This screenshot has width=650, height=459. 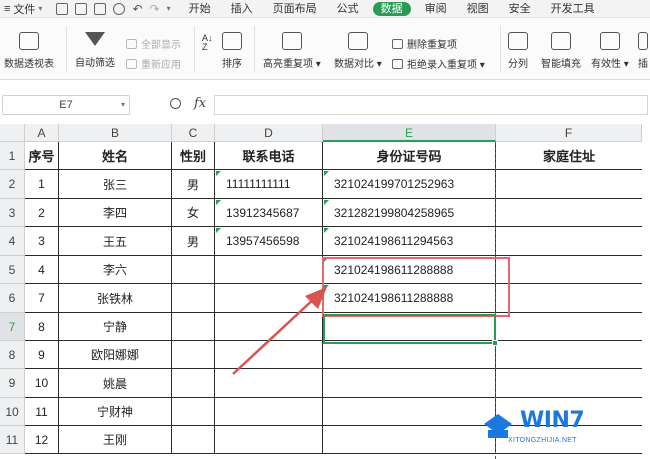 I want to click on cell-b7: 宁静, so click(x=115, y=327).